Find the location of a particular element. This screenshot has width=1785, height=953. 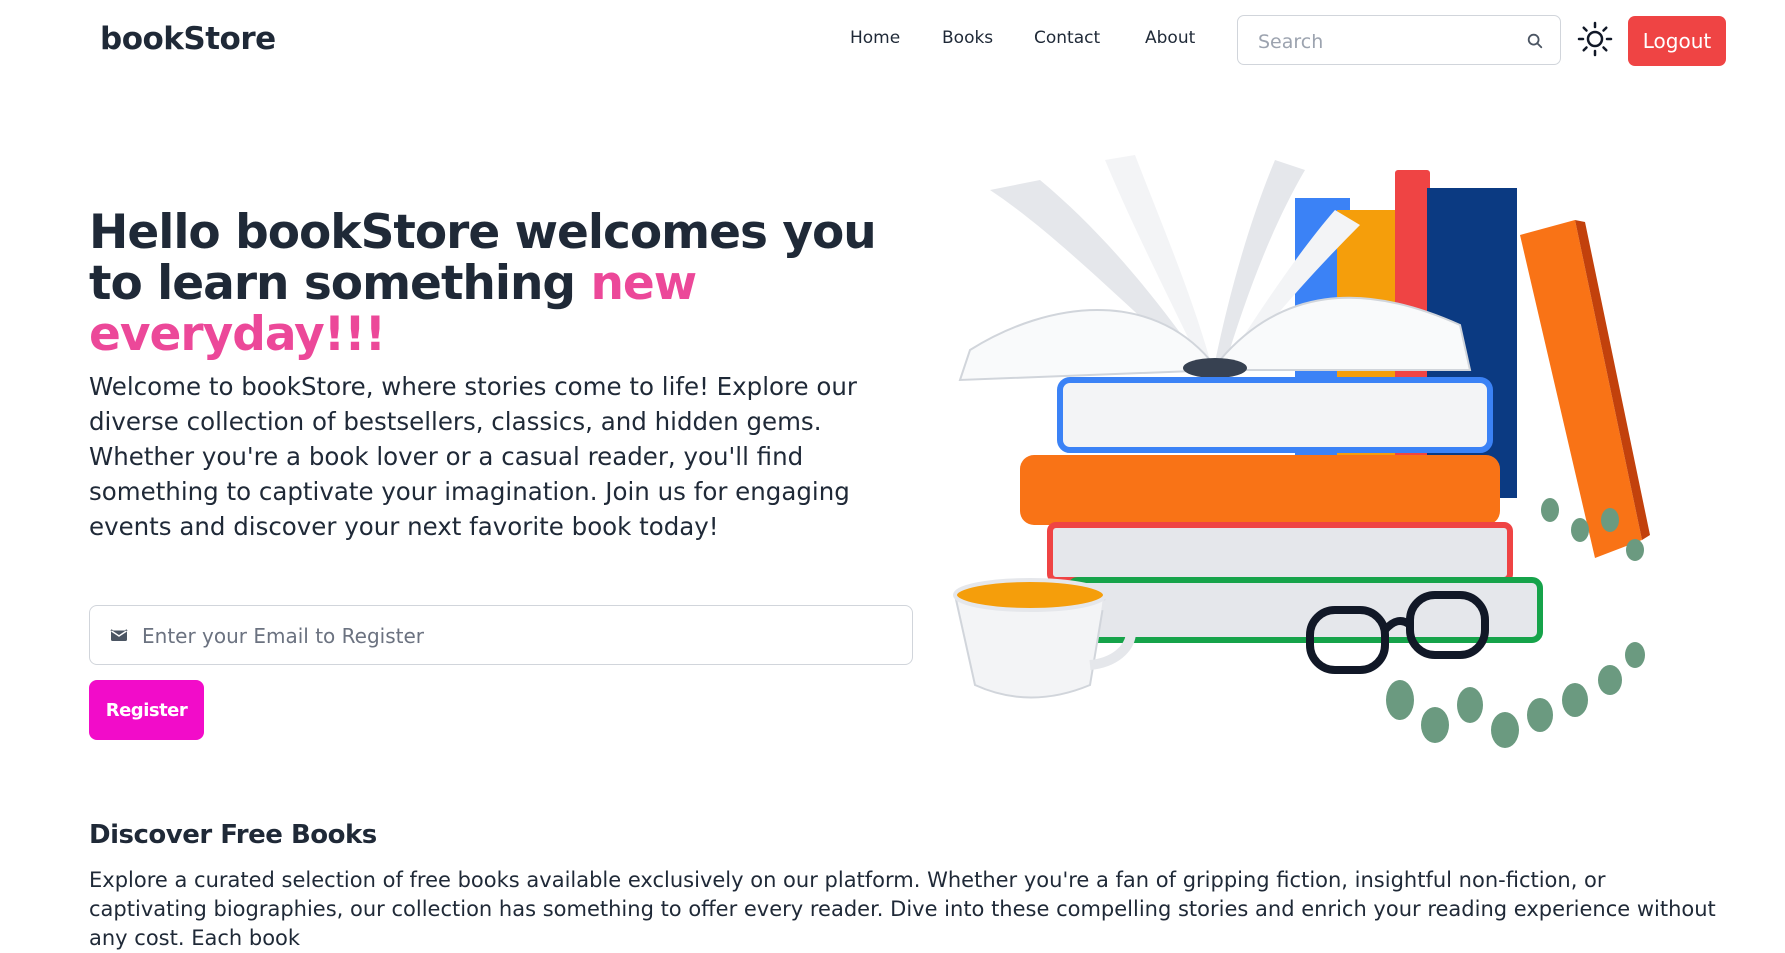

nav-contact: Contact is located at coordinates (1067, 38).